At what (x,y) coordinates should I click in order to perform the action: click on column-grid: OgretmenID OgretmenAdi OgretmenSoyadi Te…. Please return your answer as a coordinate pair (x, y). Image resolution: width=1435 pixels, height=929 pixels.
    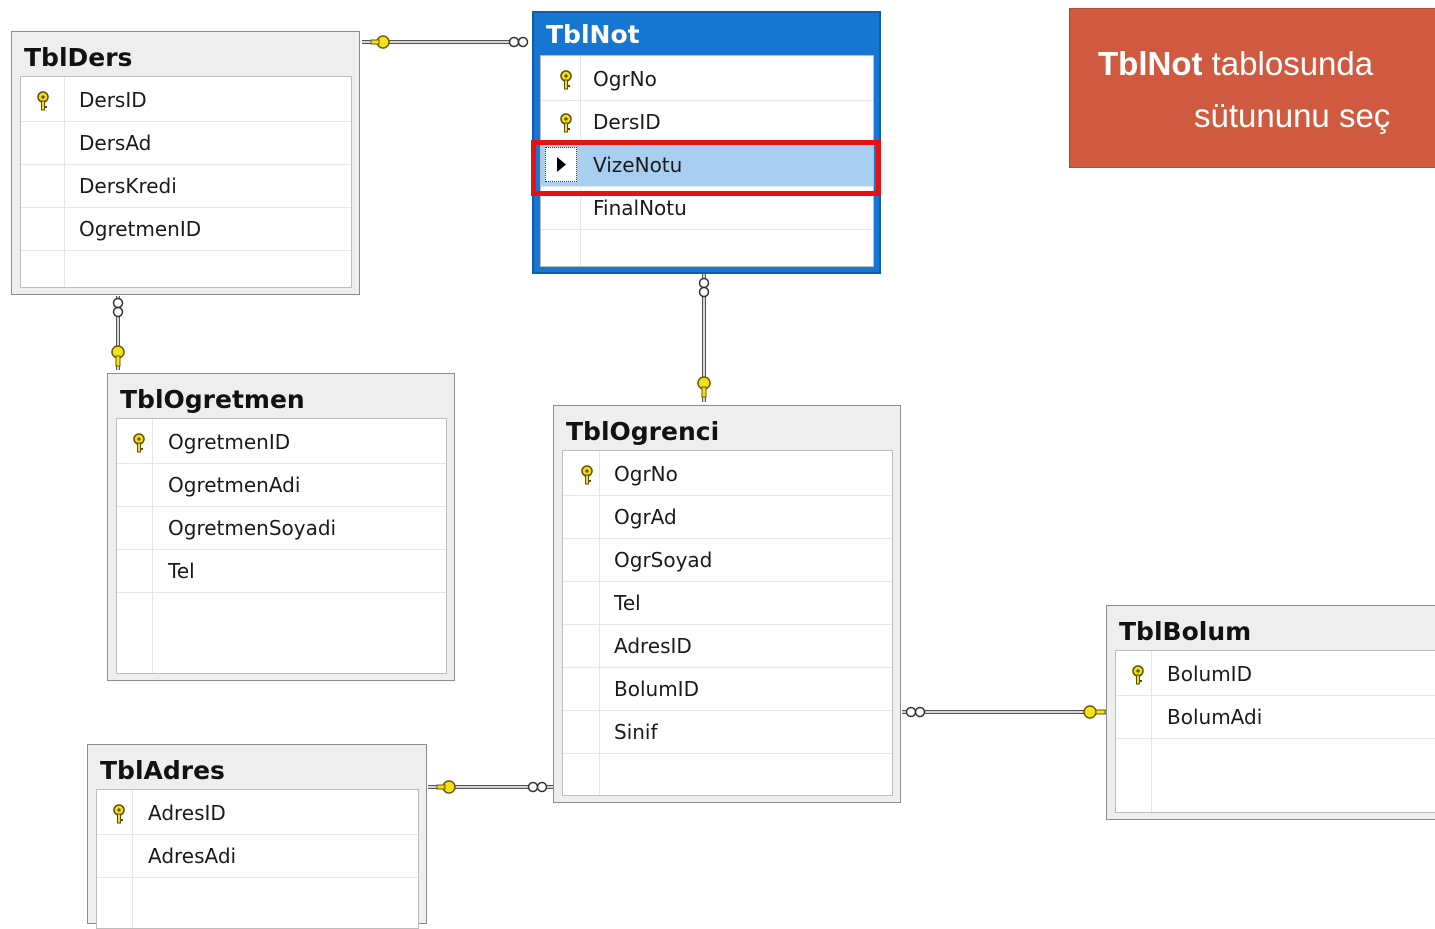
    Looking at the image, I should click on (281, 546).